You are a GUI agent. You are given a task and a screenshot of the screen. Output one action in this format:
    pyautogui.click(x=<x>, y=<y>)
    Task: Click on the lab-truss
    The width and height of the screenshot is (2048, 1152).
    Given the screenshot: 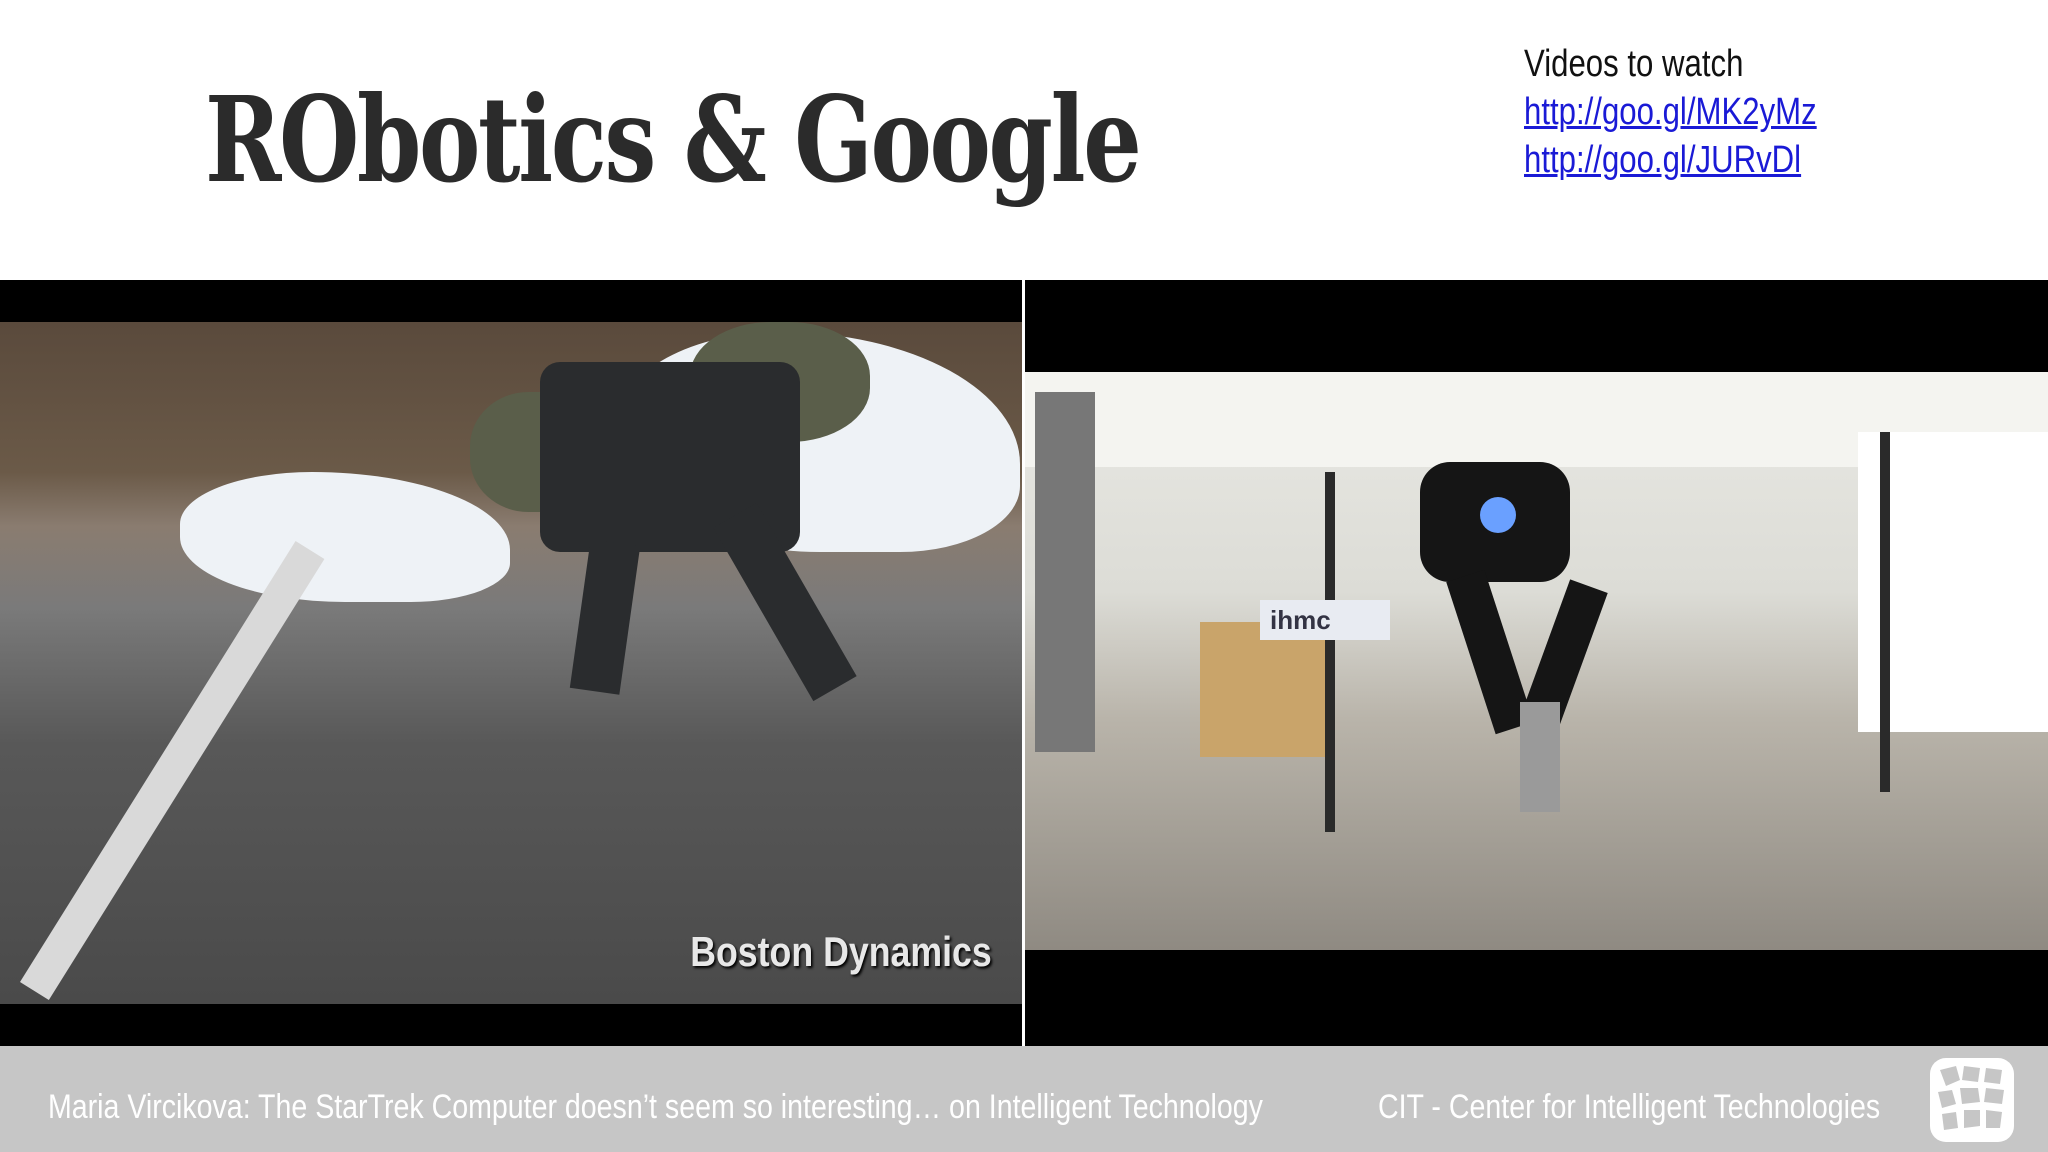 What is the action you would take?
    pyautogui.click(x=1065, y=572)
    